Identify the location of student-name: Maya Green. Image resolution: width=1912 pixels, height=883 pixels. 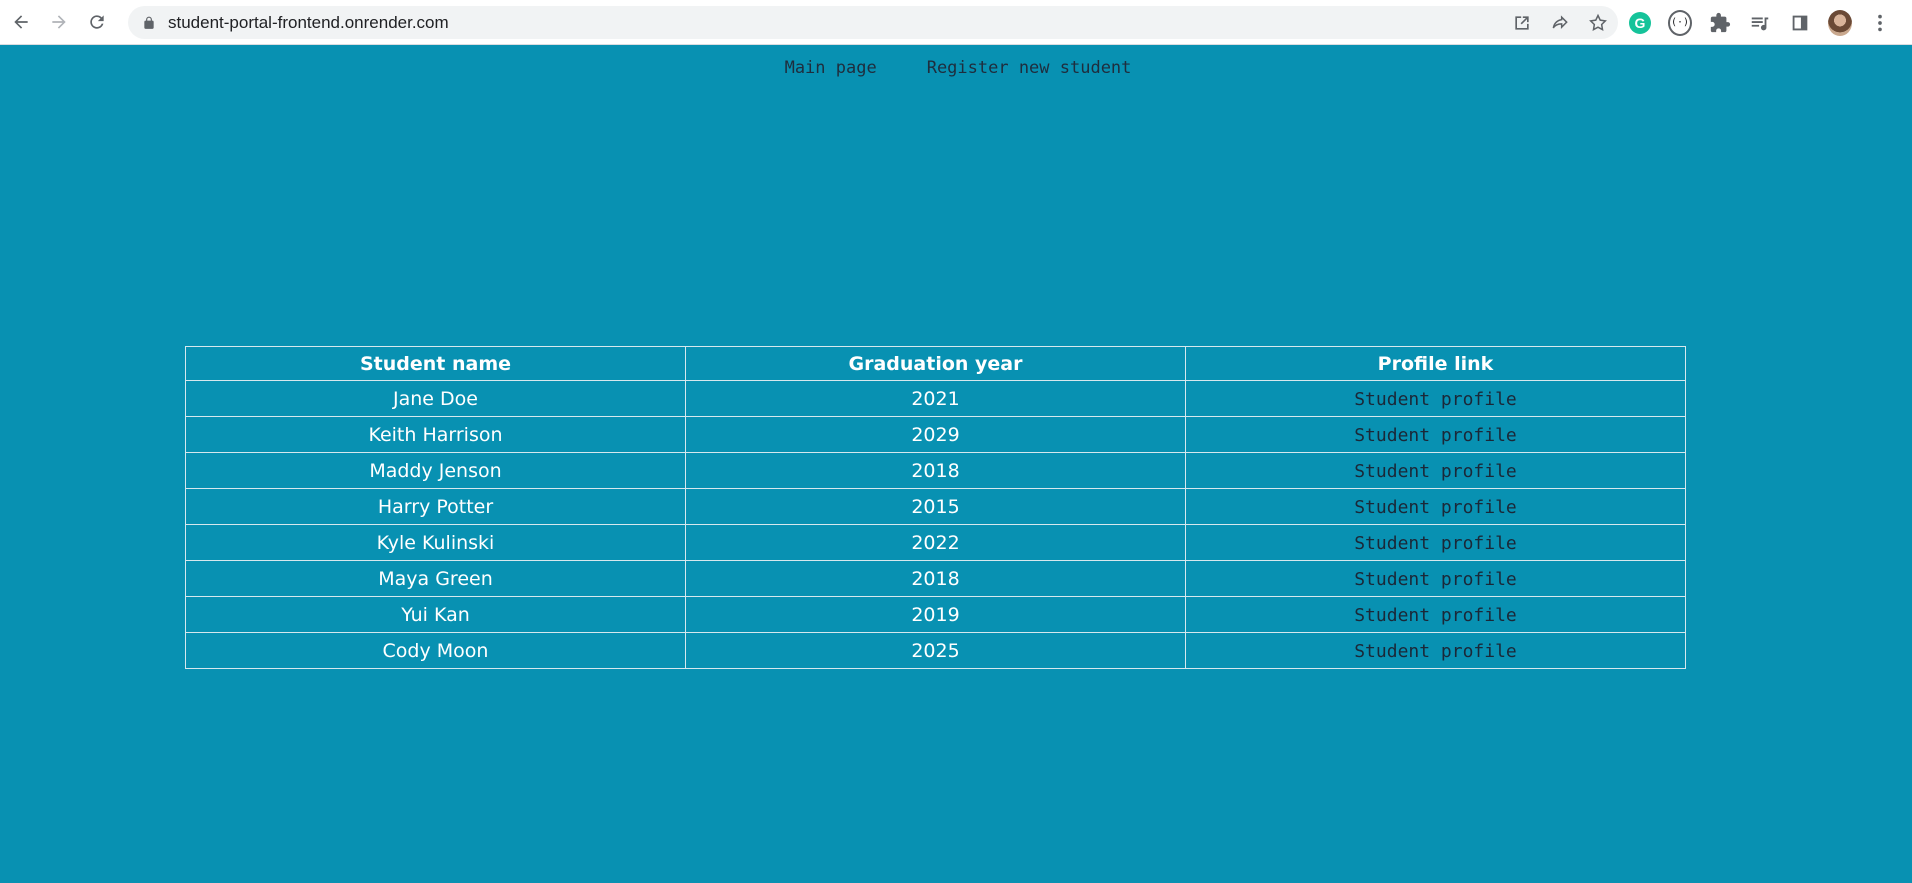
(435, 578).